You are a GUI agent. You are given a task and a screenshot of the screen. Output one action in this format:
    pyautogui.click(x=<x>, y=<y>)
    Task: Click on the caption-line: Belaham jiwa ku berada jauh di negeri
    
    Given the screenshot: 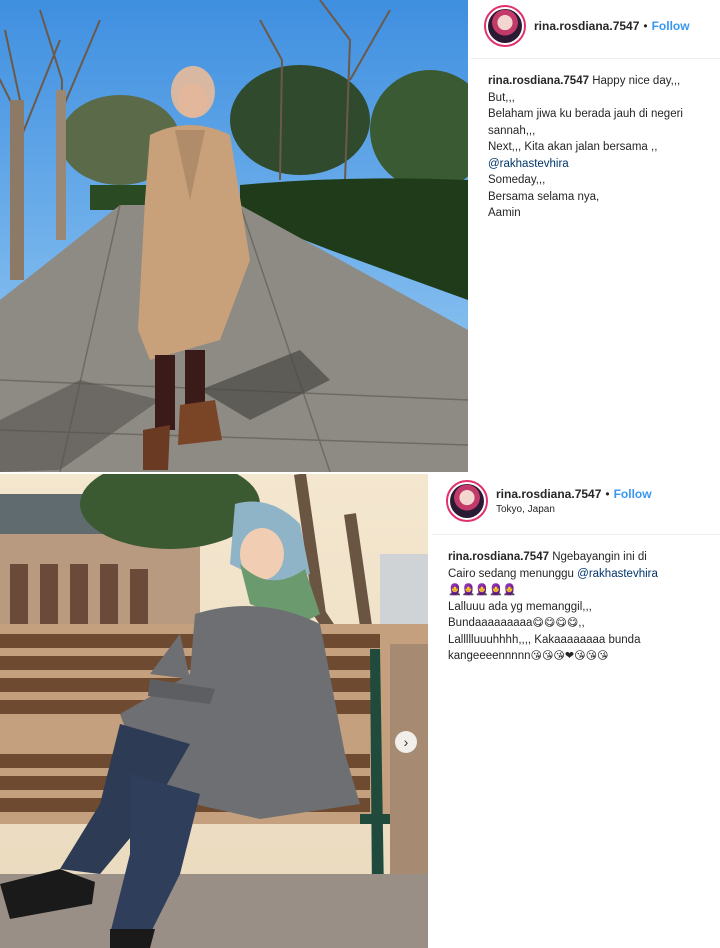 What is the action you would take?
    pyautogui.click(x=585, y=114)
    